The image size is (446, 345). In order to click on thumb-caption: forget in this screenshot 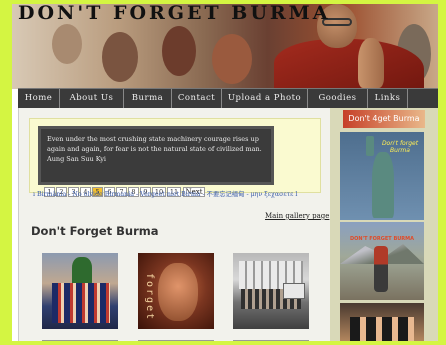, I will do `click(149, 297)`.